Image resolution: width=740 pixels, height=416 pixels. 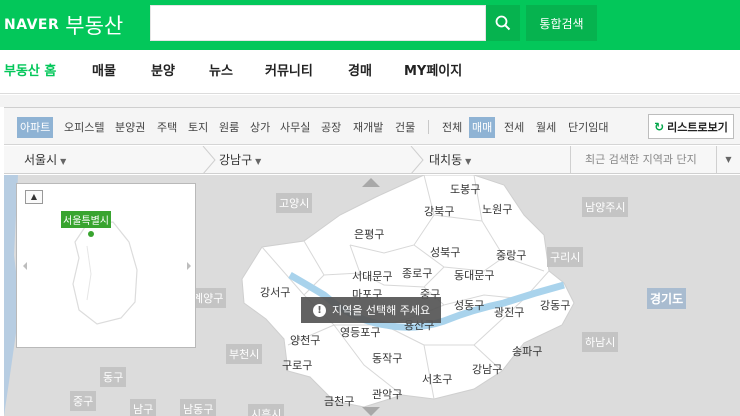 I want to click on city-select-value: 서울시, so click(x=41, y=160).